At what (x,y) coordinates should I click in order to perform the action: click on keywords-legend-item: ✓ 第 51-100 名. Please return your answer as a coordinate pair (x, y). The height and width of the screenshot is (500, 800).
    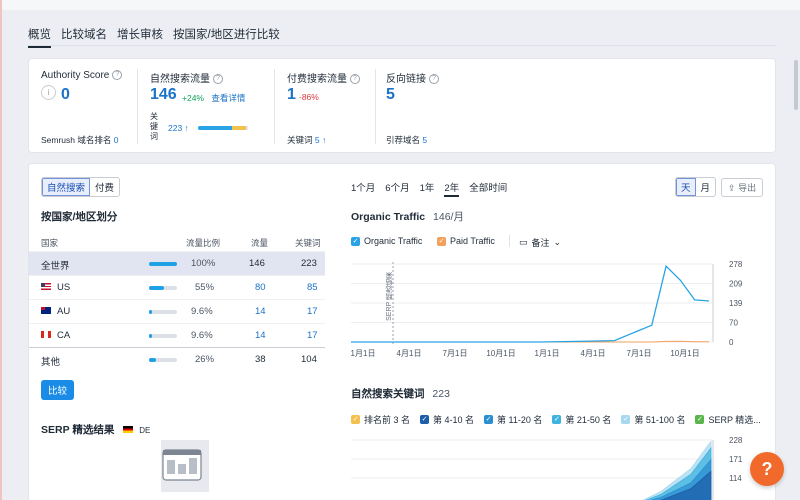
    Looking at the image, I should click on (653, 419).